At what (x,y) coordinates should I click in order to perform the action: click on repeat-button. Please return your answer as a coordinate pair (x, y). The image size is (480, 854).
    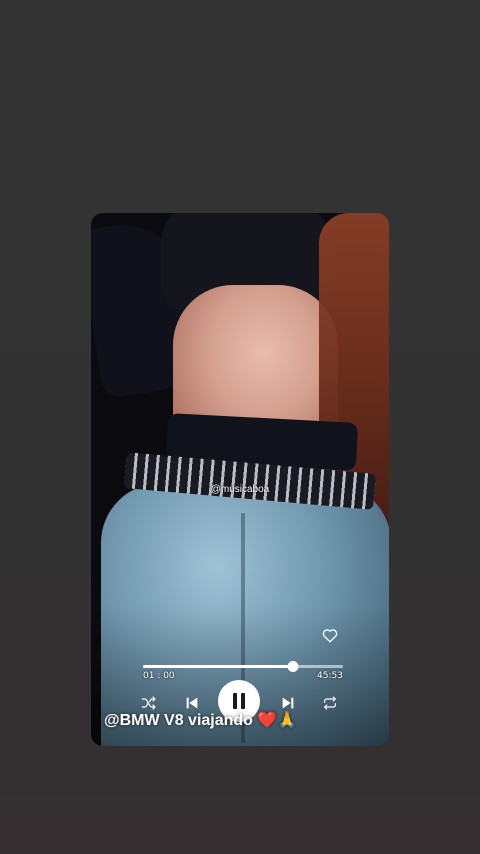
    Looking at the image, I should click on (330, 703).